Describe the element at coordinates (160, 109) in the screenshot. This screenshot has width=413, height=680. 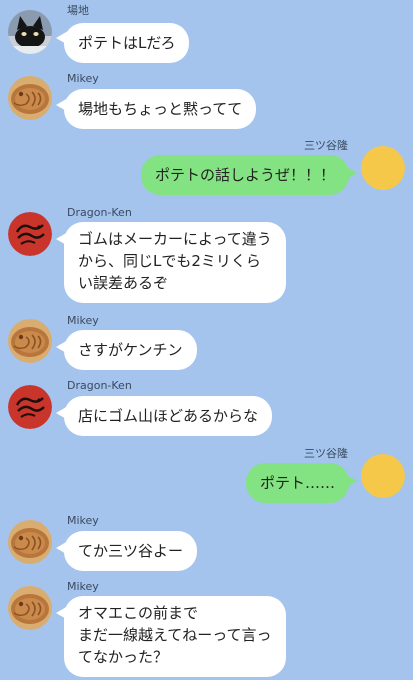
I see `message-bubble: 場地もちょっと黙ってて` at that location.